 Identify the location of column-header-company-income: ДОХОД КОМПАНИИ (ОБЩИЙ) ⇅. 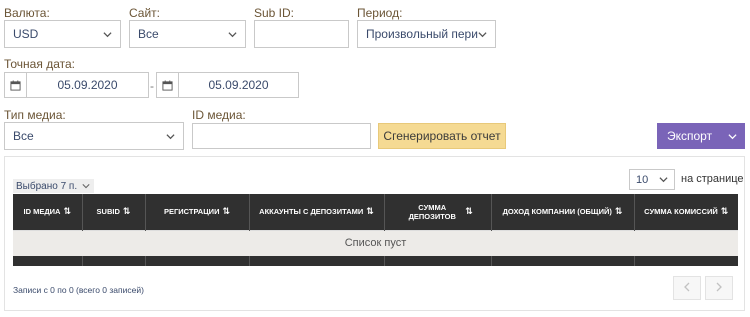
(562, 212).